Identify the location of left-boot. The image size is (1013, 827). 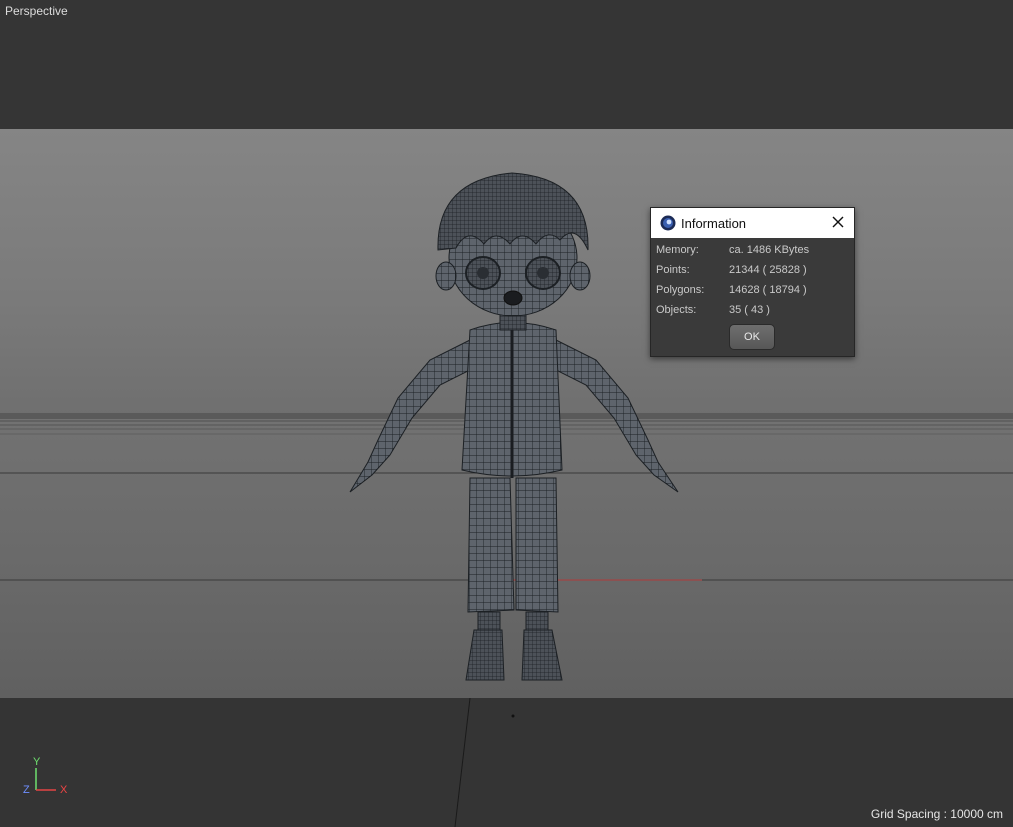
(485, 655).